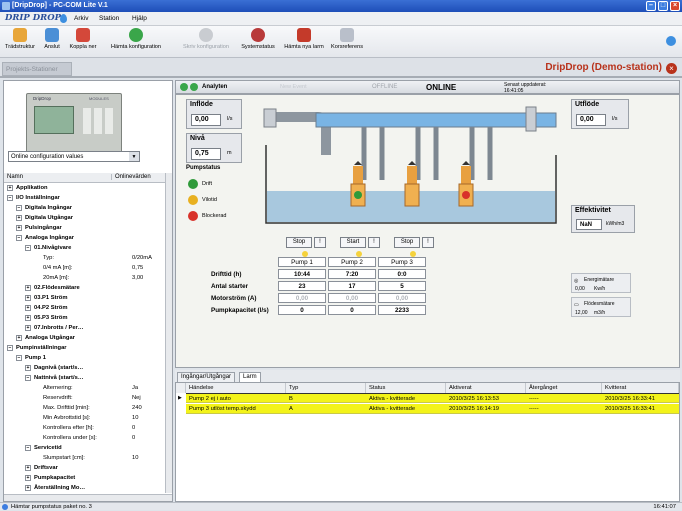  Describe the element at coordinates (84, 458) in the screenshot. I see `tree-item: Slumpstart [cm]: 10` at that location.